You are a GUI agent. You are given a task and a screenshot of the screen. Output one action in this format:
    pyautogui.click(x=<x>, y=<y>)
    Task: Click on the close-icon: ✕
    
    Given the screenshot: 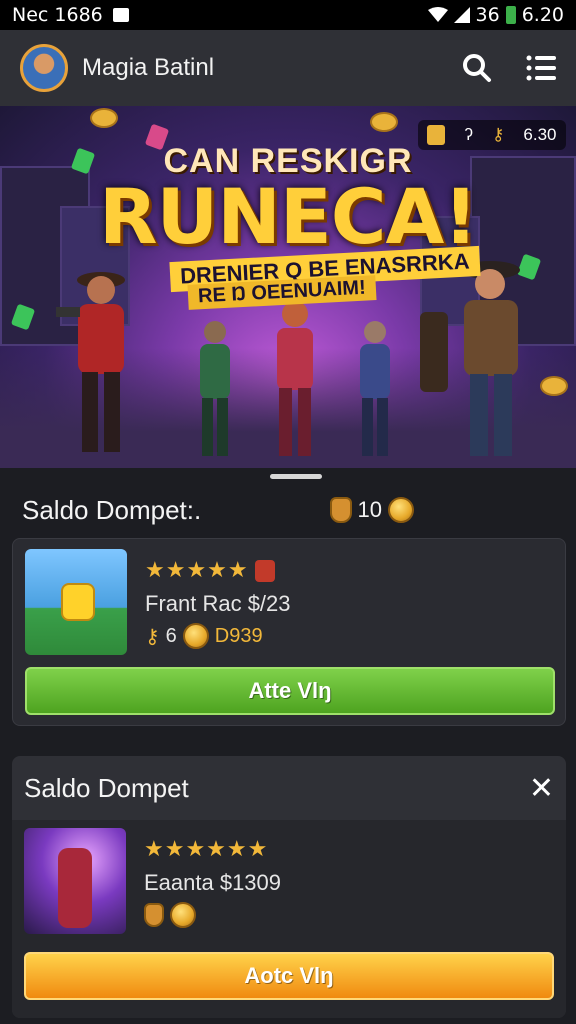 What is the action you would take?
    pyautogui.click(x=541, y=788)
    